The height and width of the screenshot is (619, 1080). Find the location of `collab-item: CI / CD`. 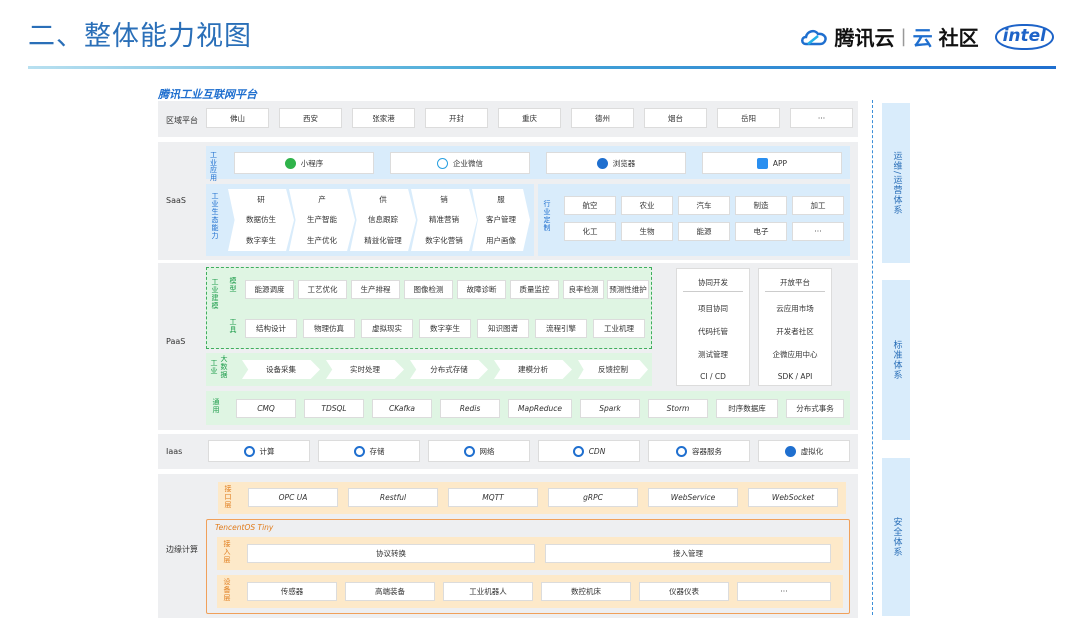

collab-item: CI / CD is located at coordinates (713, 376).